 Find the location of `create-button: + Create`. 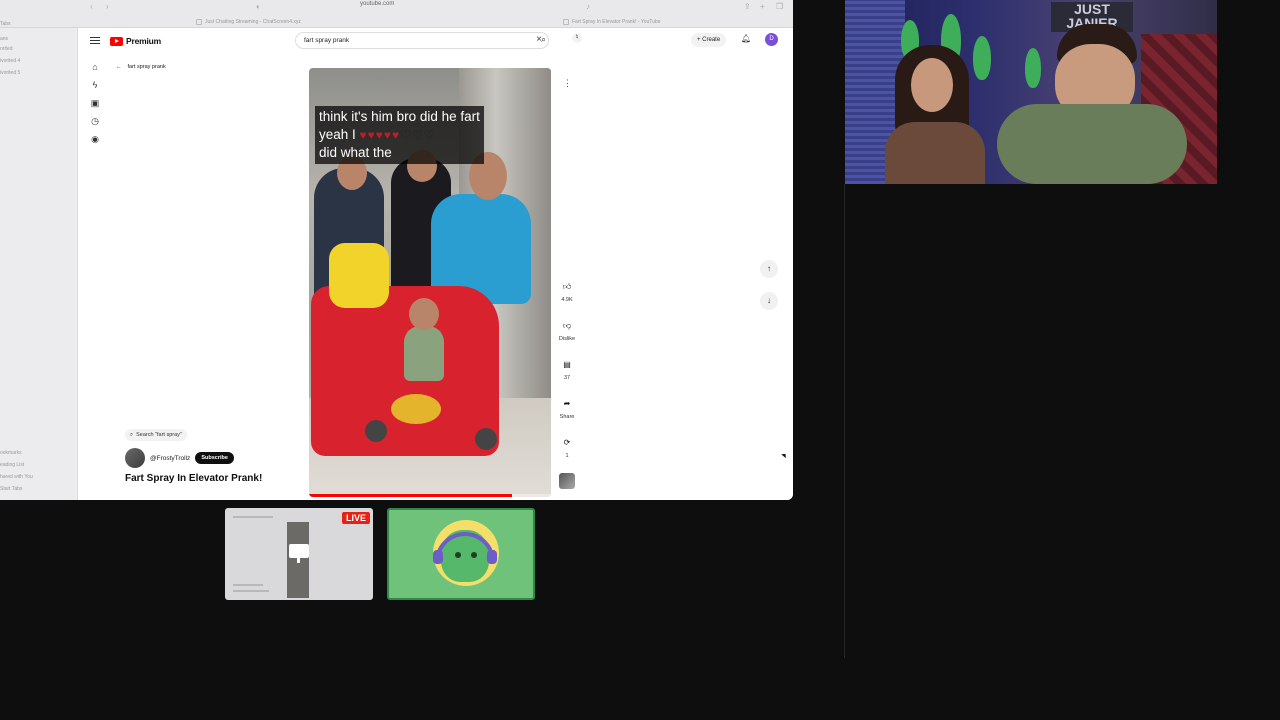

create-button: + Create is located at coordinates (709, 40).